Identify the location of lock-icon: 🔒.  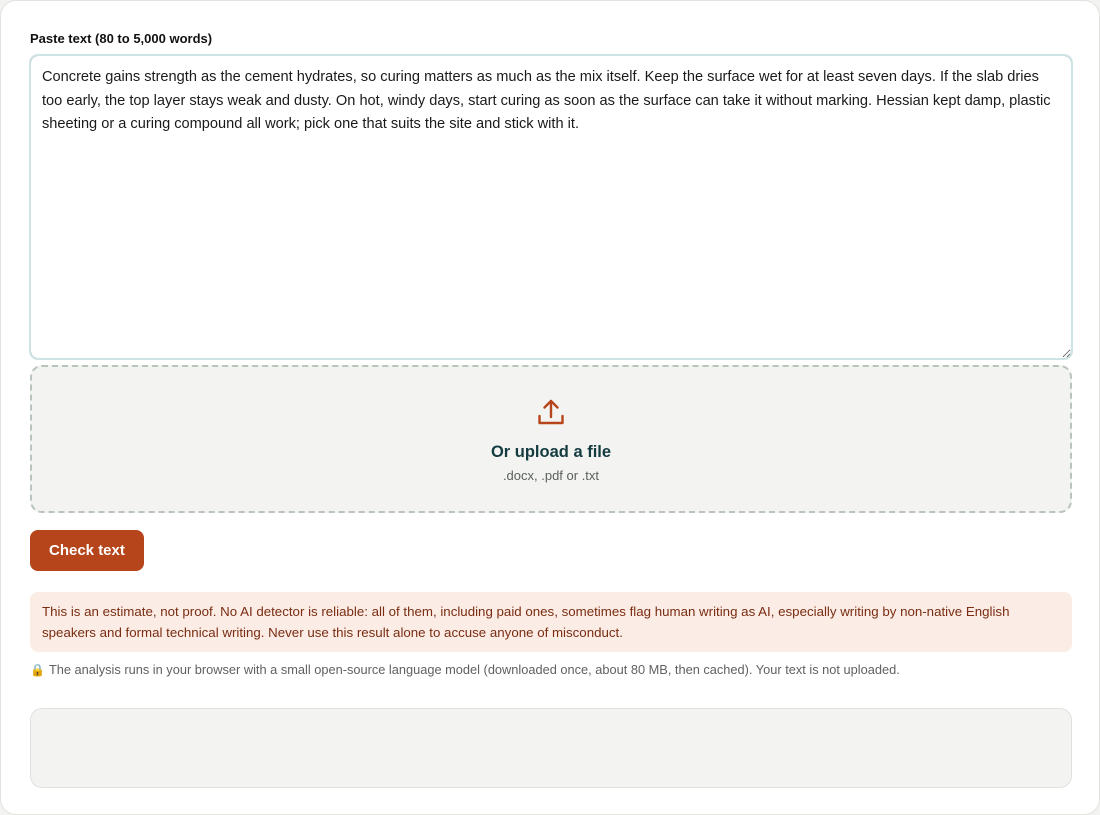
(37, 670).